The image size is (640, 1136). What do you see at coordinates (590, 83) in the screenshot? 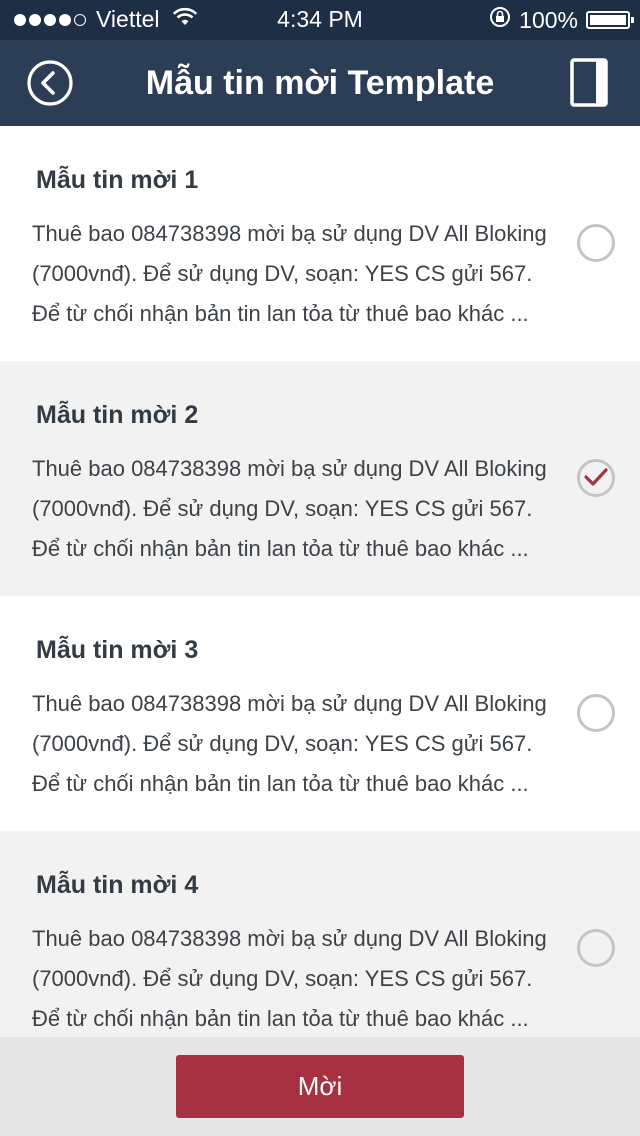
I see `book-icon` at bounding box center [590, 83].